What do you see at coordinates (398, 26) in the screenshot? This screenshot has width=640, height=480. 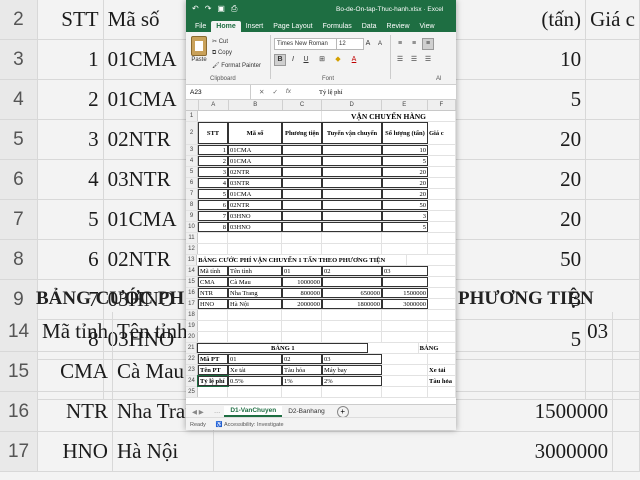 I see `tab-review: Review` at bounding box center [398, 26].